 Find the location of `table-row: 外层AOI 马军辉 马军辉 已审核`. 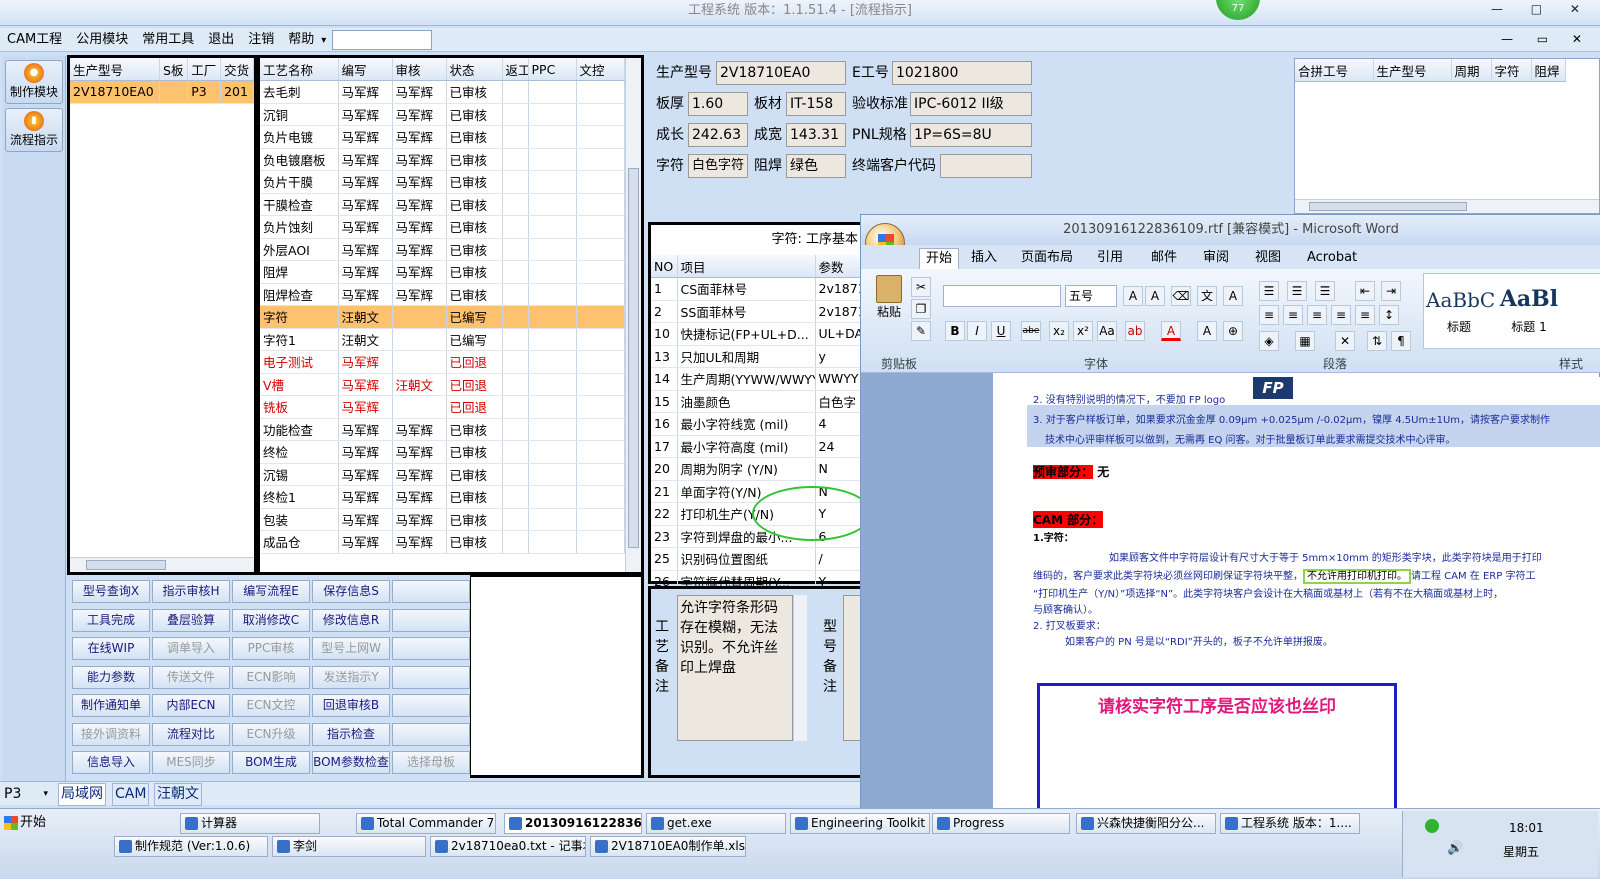

table-row: 外层AOI 马军辉 马军辉 已审核 is located at coordinates (442, 249).